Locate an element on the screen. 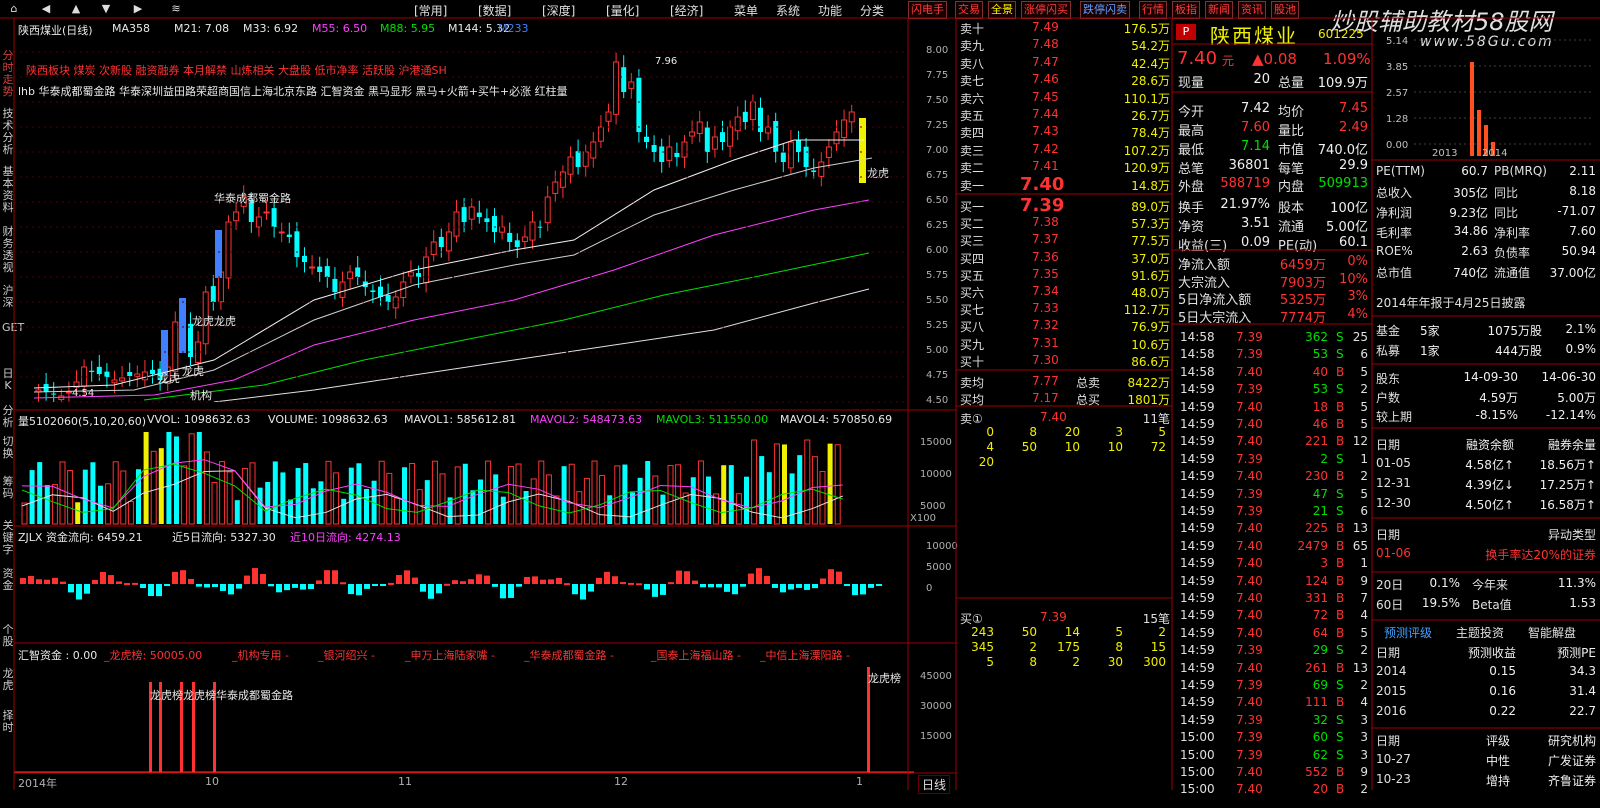 The height and width of the screenshot is (808, 1600). tab-trade: 交易 is located at coordinates (969, 10).